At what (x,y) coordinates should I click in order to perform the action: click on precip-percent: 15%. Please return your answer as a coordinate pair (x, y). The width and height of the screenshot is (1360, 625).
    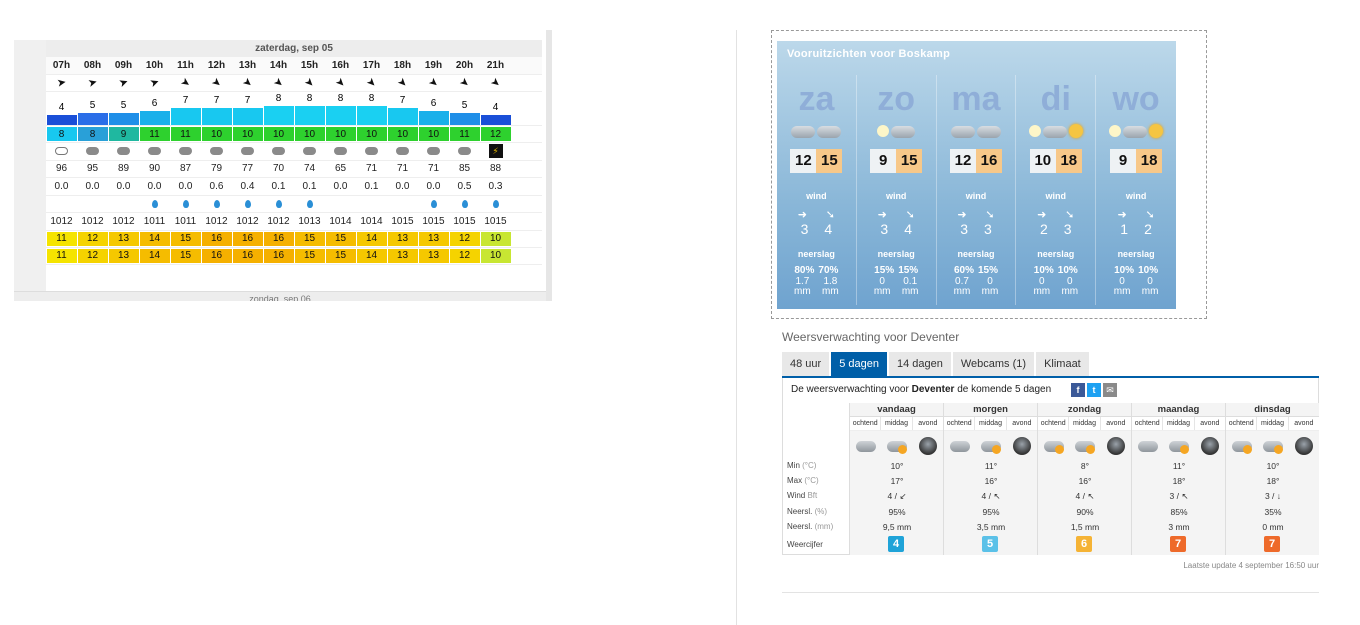
    Looking at the image, I should click on (908, 270).